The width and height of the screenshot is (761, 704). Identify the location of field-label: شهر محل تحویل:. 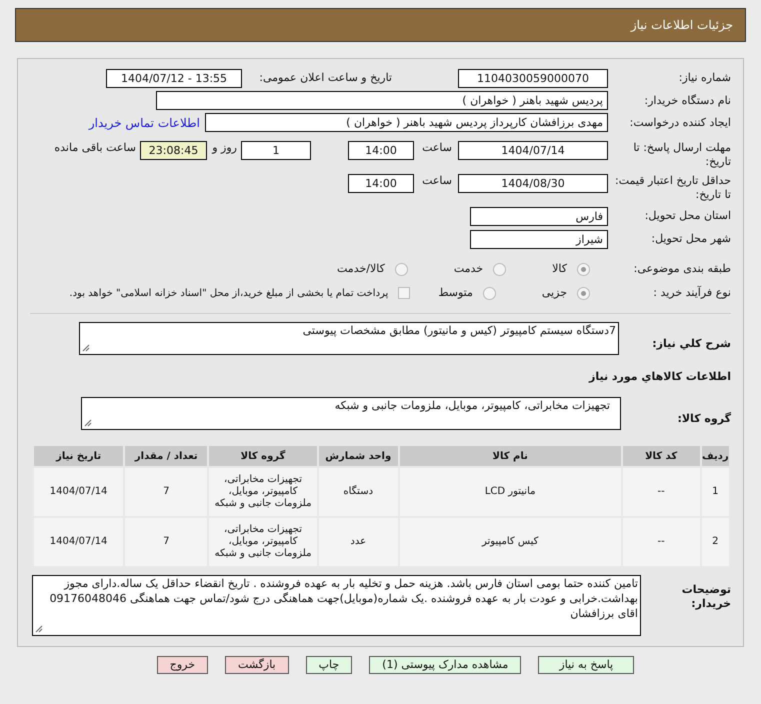
(690, 239).